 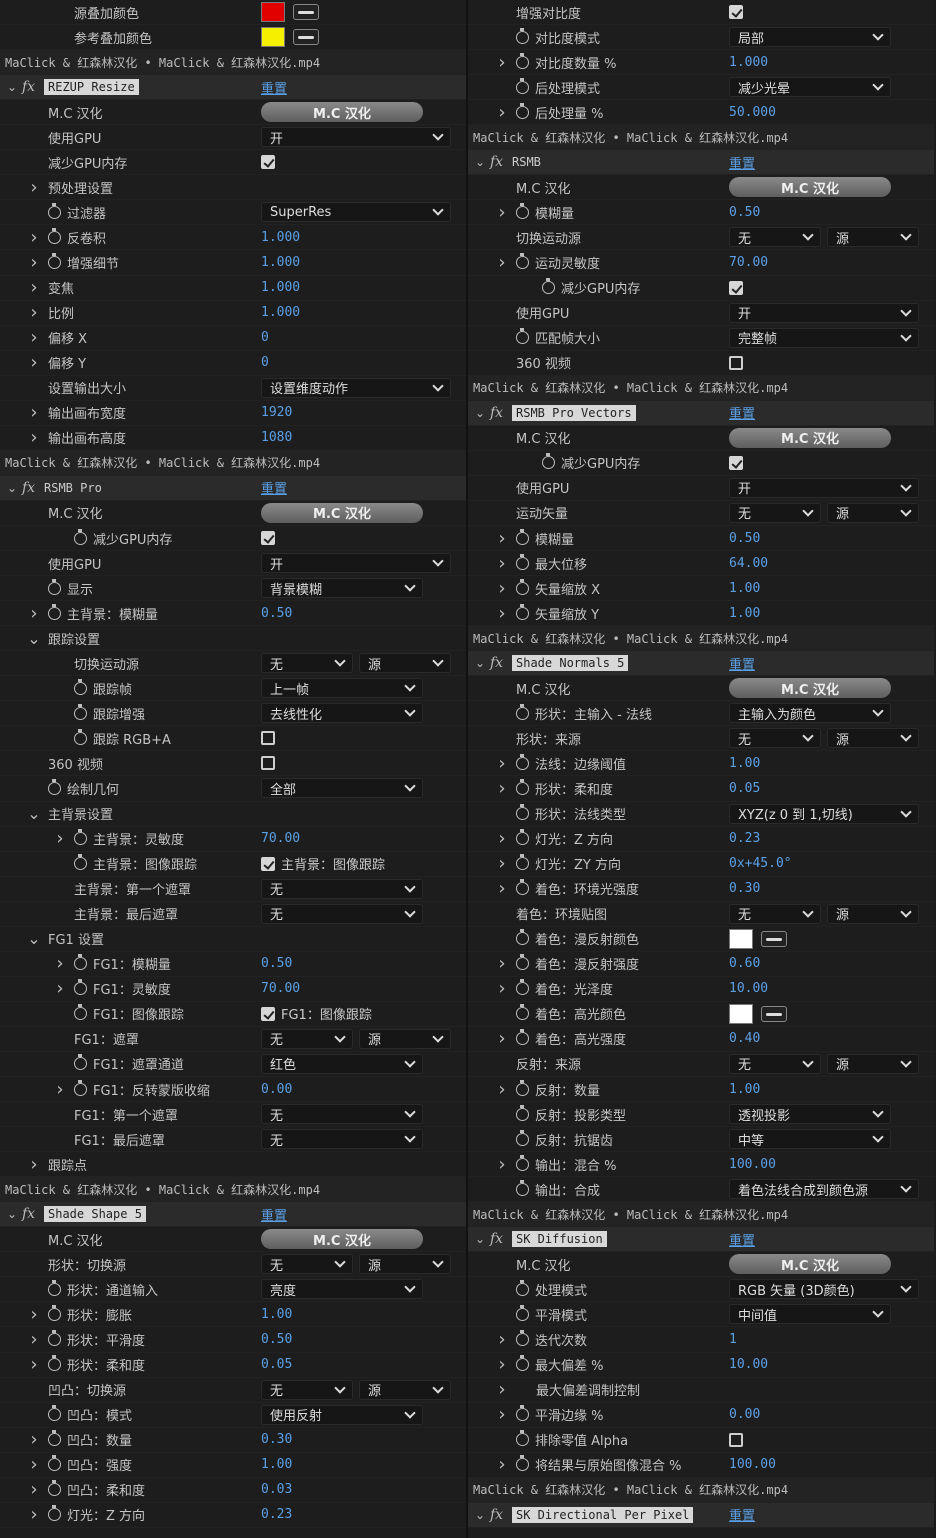 What do you see at coordinates (810, 87) in the screenshot?
I see `dropdown-select: 减少光晕` at bounding box center [810, 87].